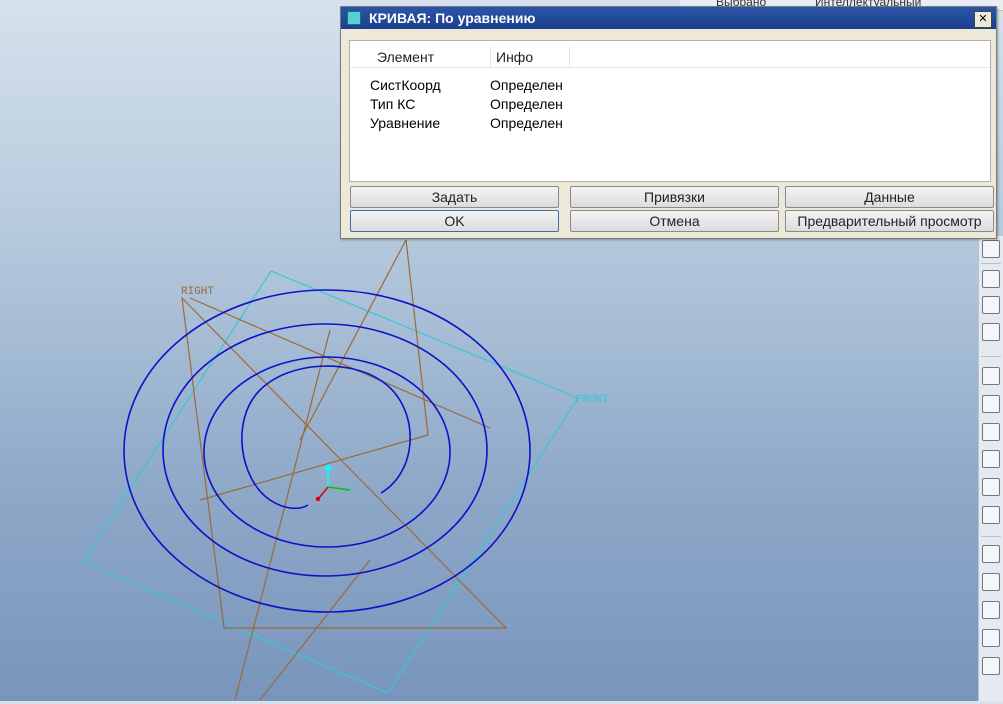 The image size is (1003, 704). What do you see at coordinates (514, 57) in the screenshot?
I see `column-header-info: Инфо` at bounding box center [514, 57].